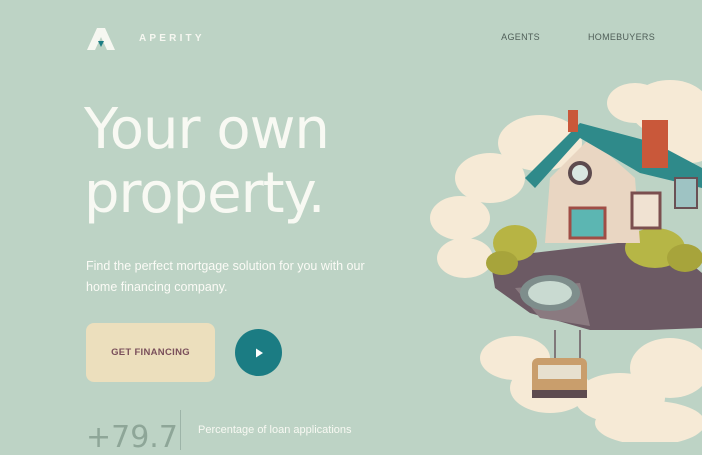 The image size is (702, 455). What do you see at coordinates (578, 37) in the screenshot?
I see `top-nav: AGENTS HOMEBUYERS` at bounding box center [578, 37].